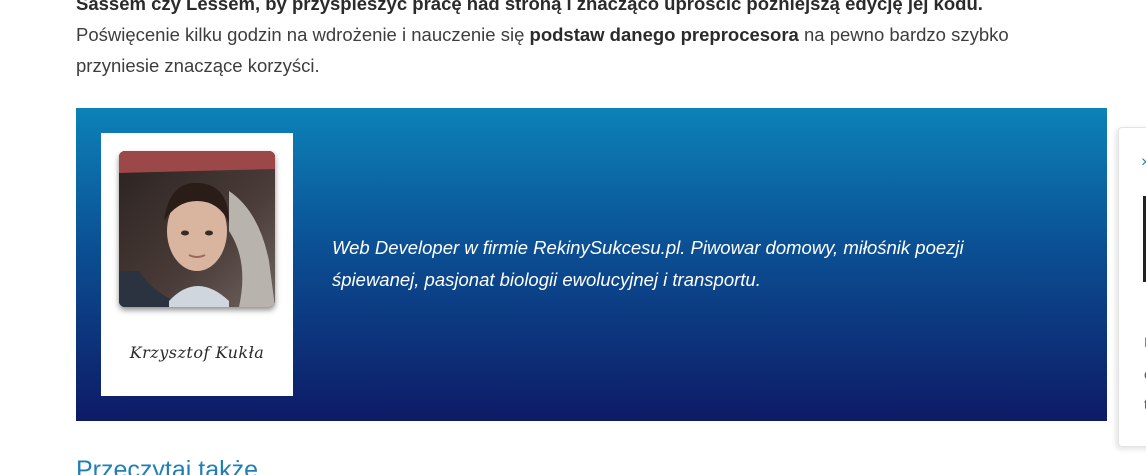  What do you see at coordinates (903, 34) in the screenshot?
I see `article-line-2-tail: na pewno bardzo szybko` at bounding box center [903, 34].